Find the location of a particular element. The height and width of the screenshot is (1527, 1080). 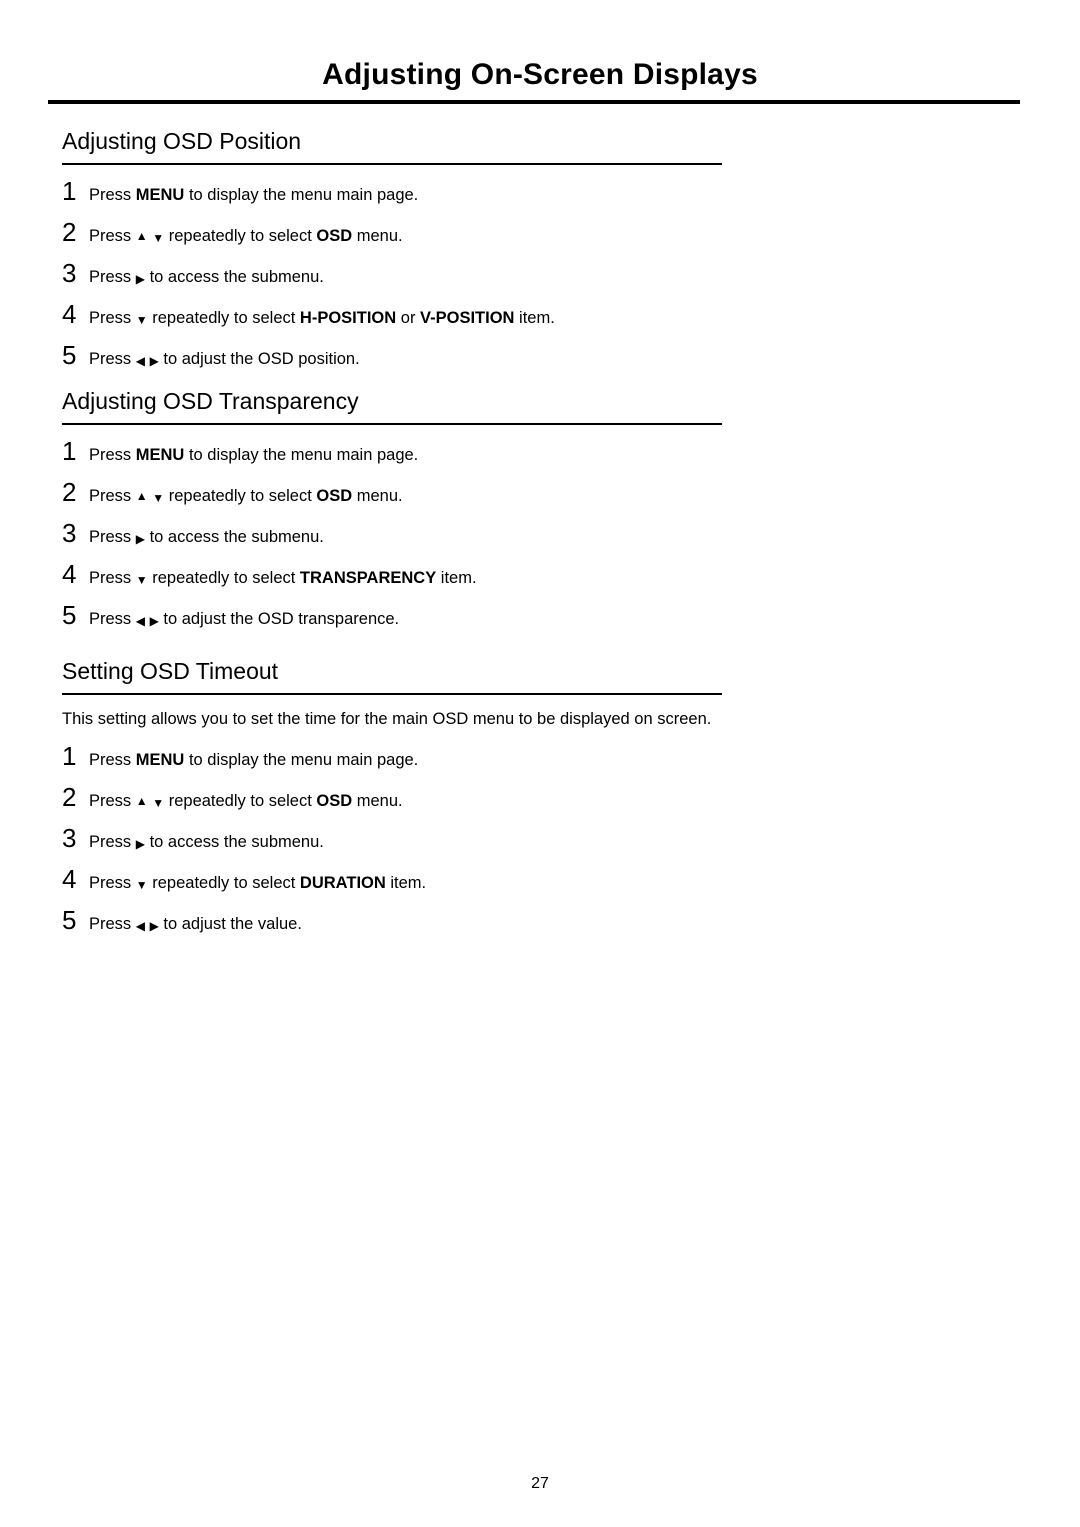

step-item: 5 Press ◀ ▶ to adjust the OSD position. is located at coordinates (541, 356).